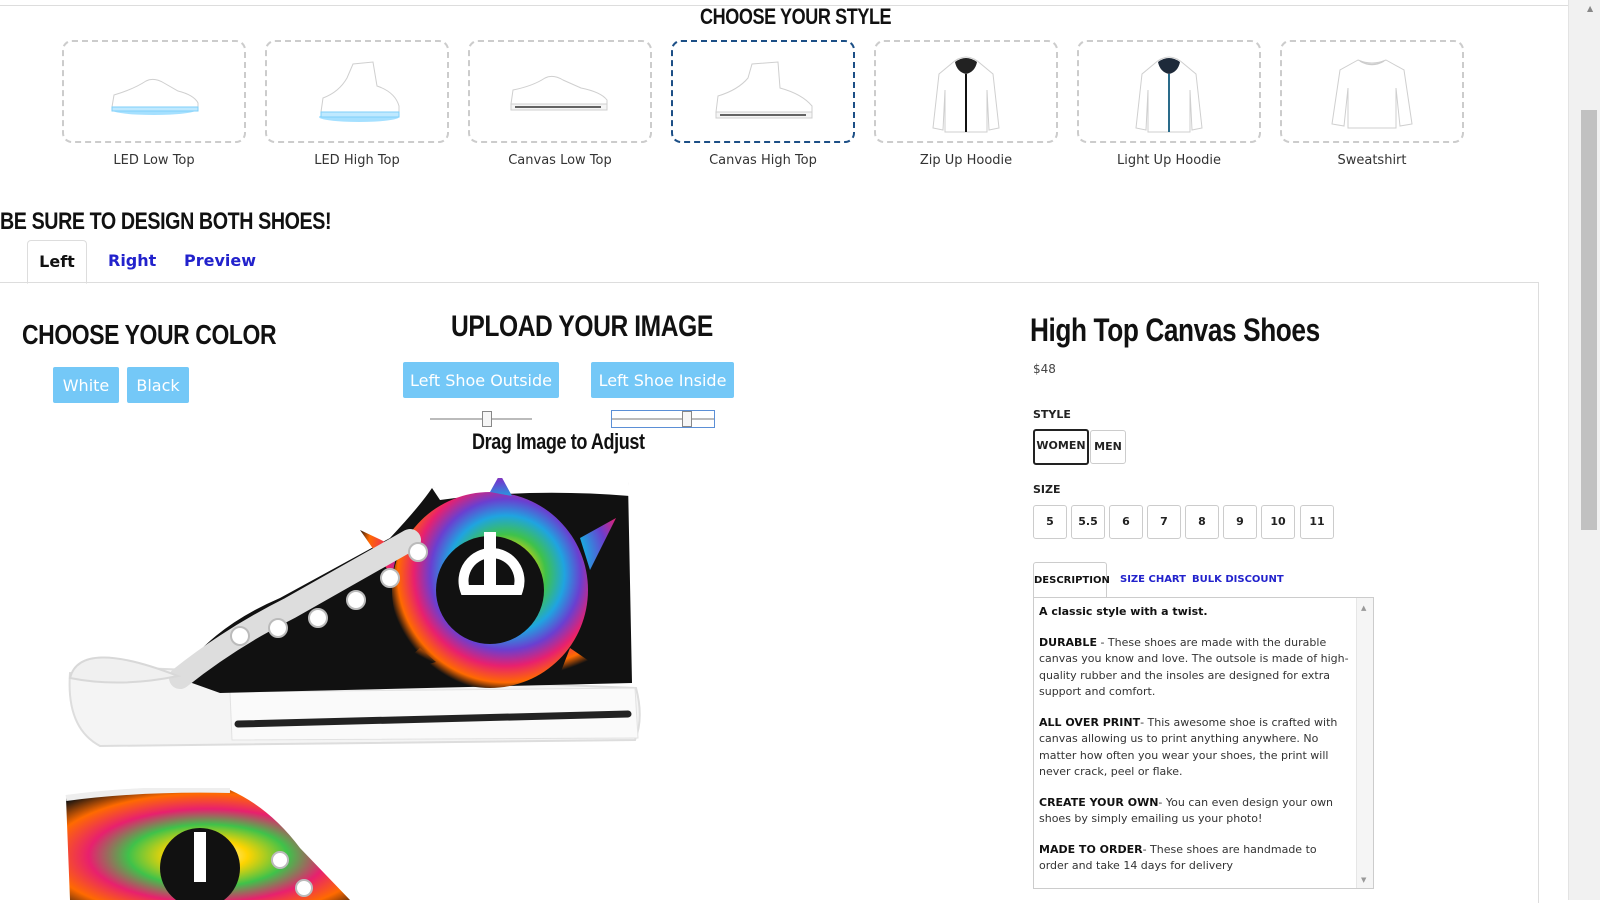 The height and width of the screenshot is (903, 1600). I want to click on left-shoe-outside-button: Left Shoe Outside, so click(481, 380).